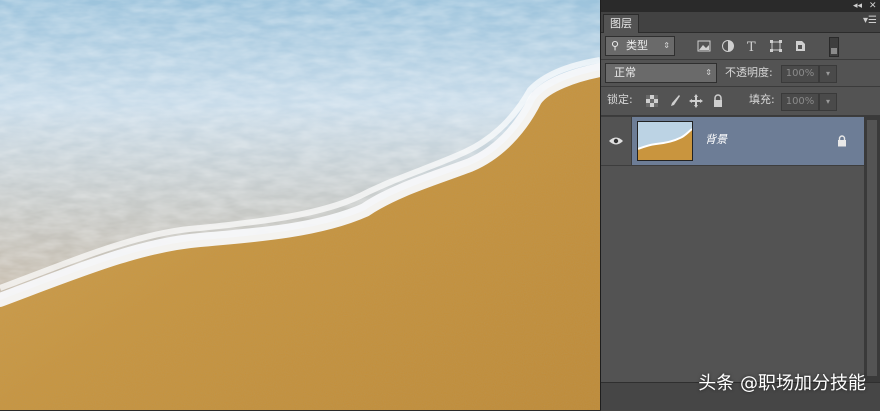 This screenshot has height=411, width=880. I want to click on filter-kind-dropdown: ⚲ 类型 ⇕, so click(640, 46).